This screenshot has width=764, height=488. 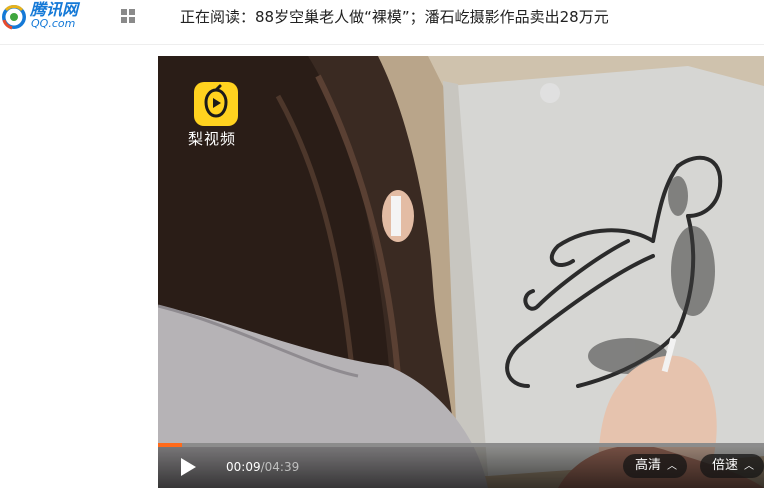 I want to click on header-divider, so click(x=382, y=44).